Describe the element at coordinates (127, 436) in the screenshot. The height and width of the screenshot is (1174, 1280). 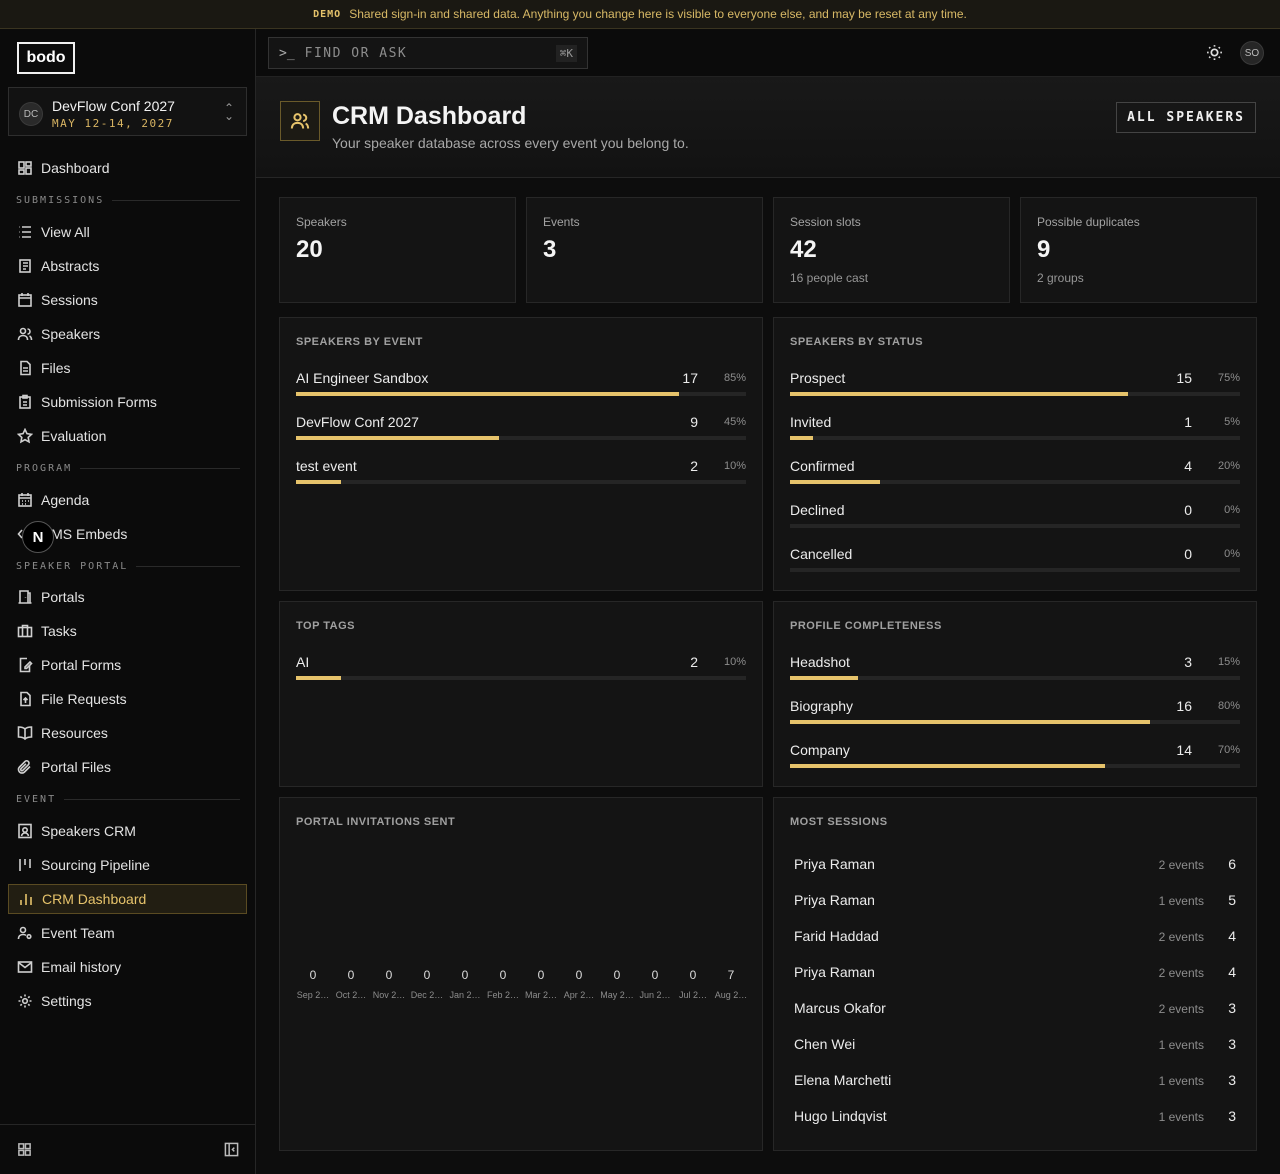
I see `sidebar-item-evaluation: Evaluation` at that location.